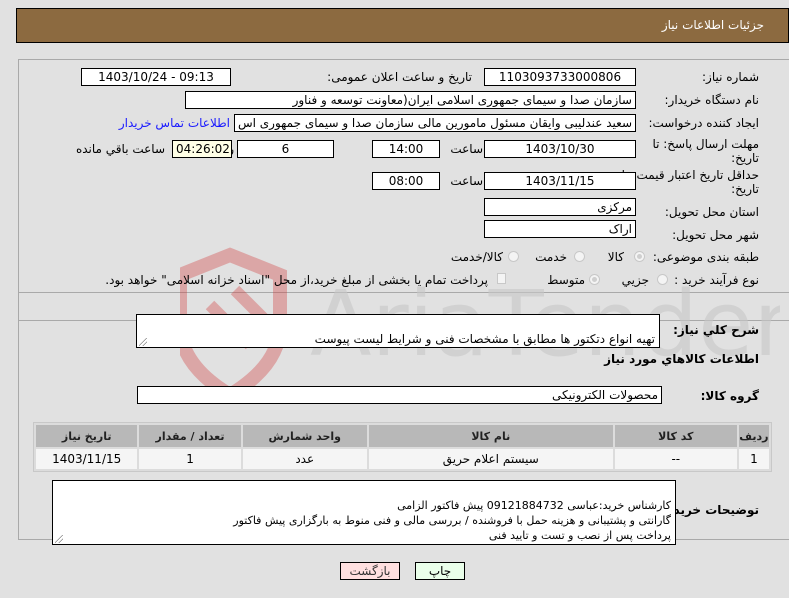 The width and height of the screenshot is (789, 598). Describe the element at coordinates (490, 459) in the screenshot. I see `cell-item-name: سیستم اعلام حریق` at that location.